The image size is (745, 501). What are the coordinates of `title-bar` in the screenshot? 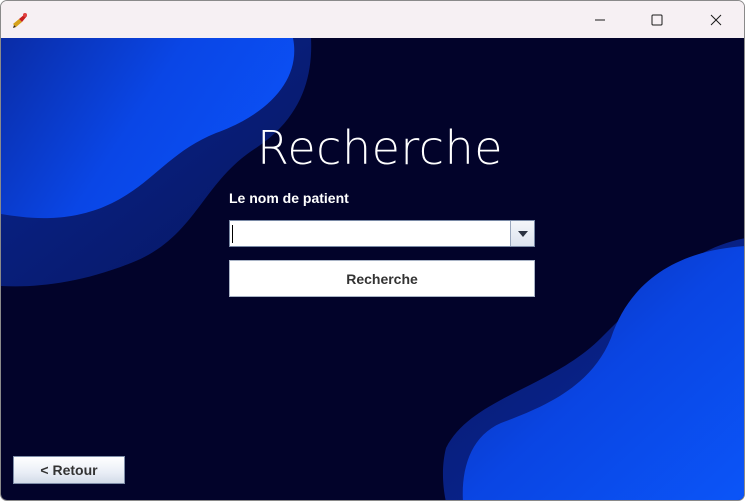 It's located at (372, 19).